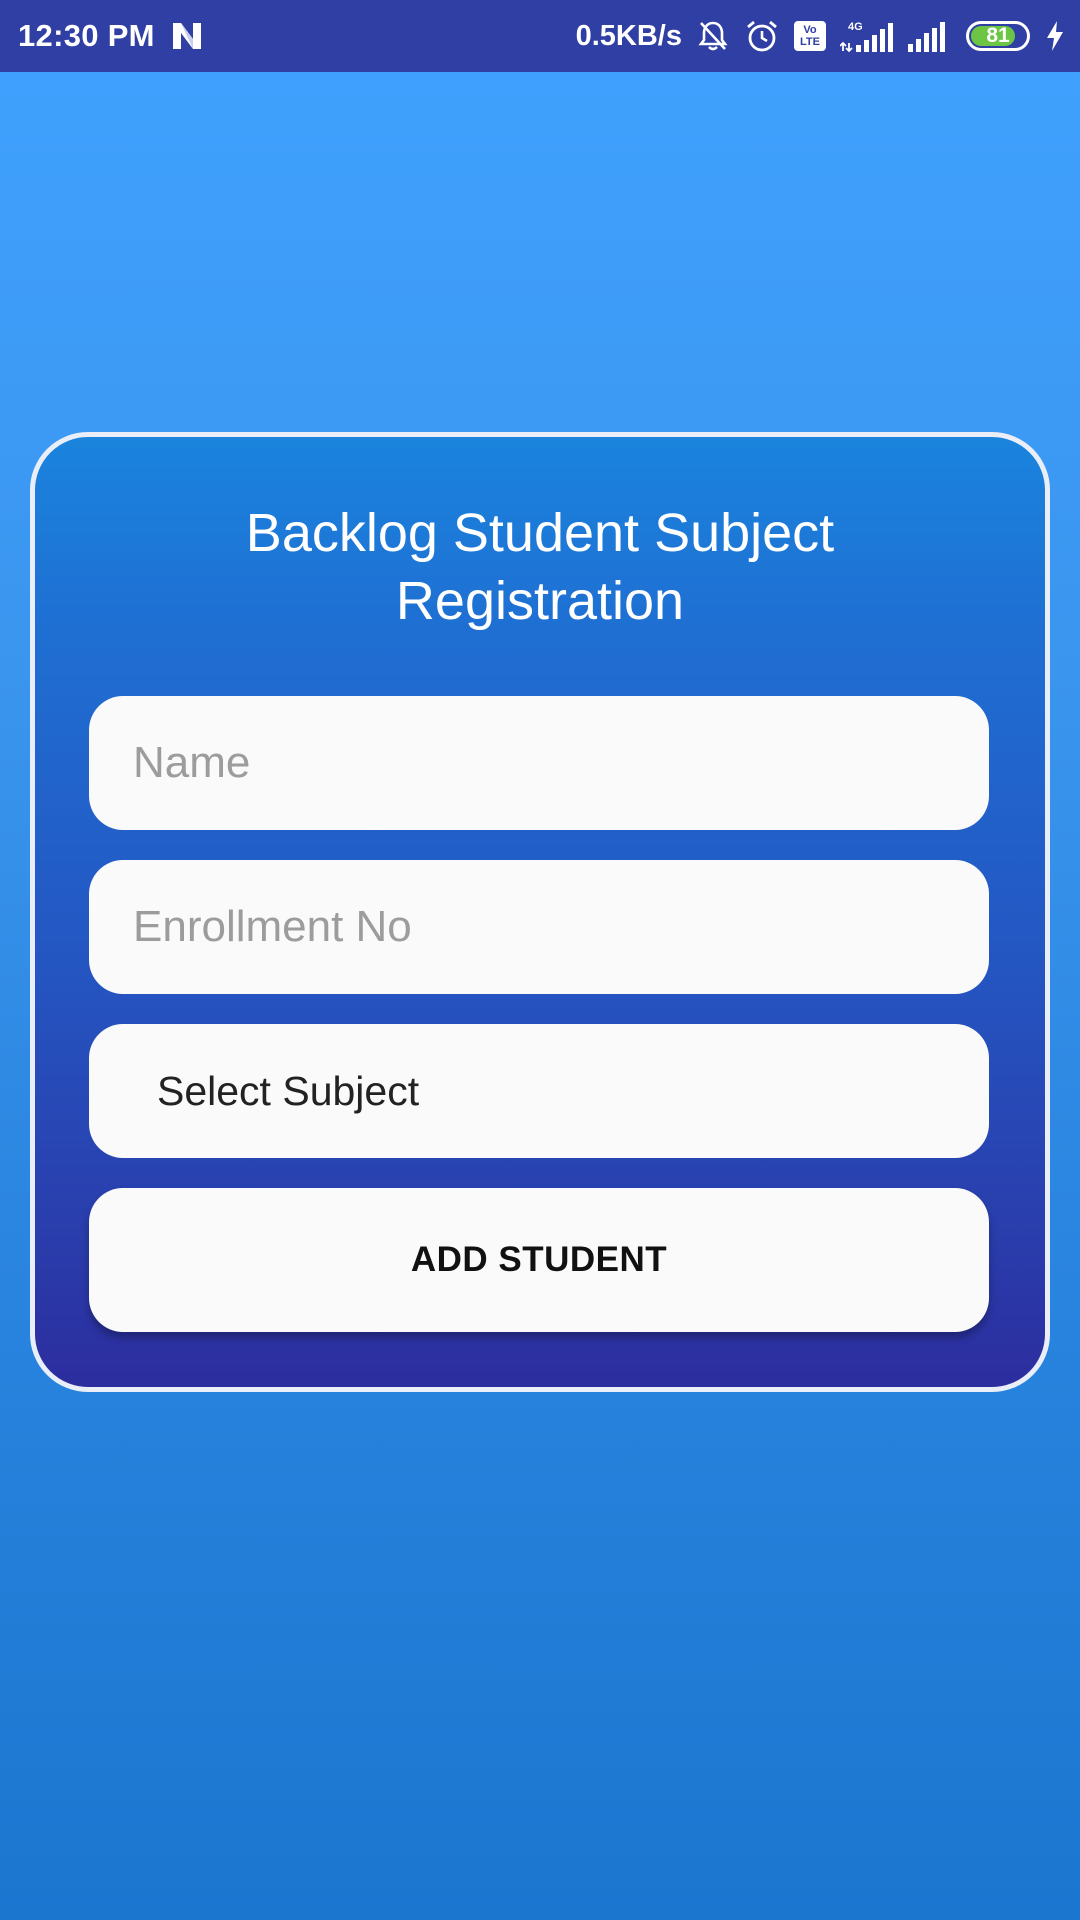 Image resolution: width=1080 pixels, height=1920 pixels. I want to click on network-type-text: 4G, so click(855, 27).